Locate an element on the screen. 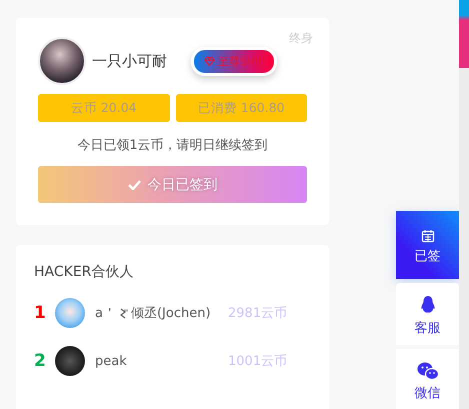  stat-chip: 已消费 160.80 is located at coordinates (241, 108).